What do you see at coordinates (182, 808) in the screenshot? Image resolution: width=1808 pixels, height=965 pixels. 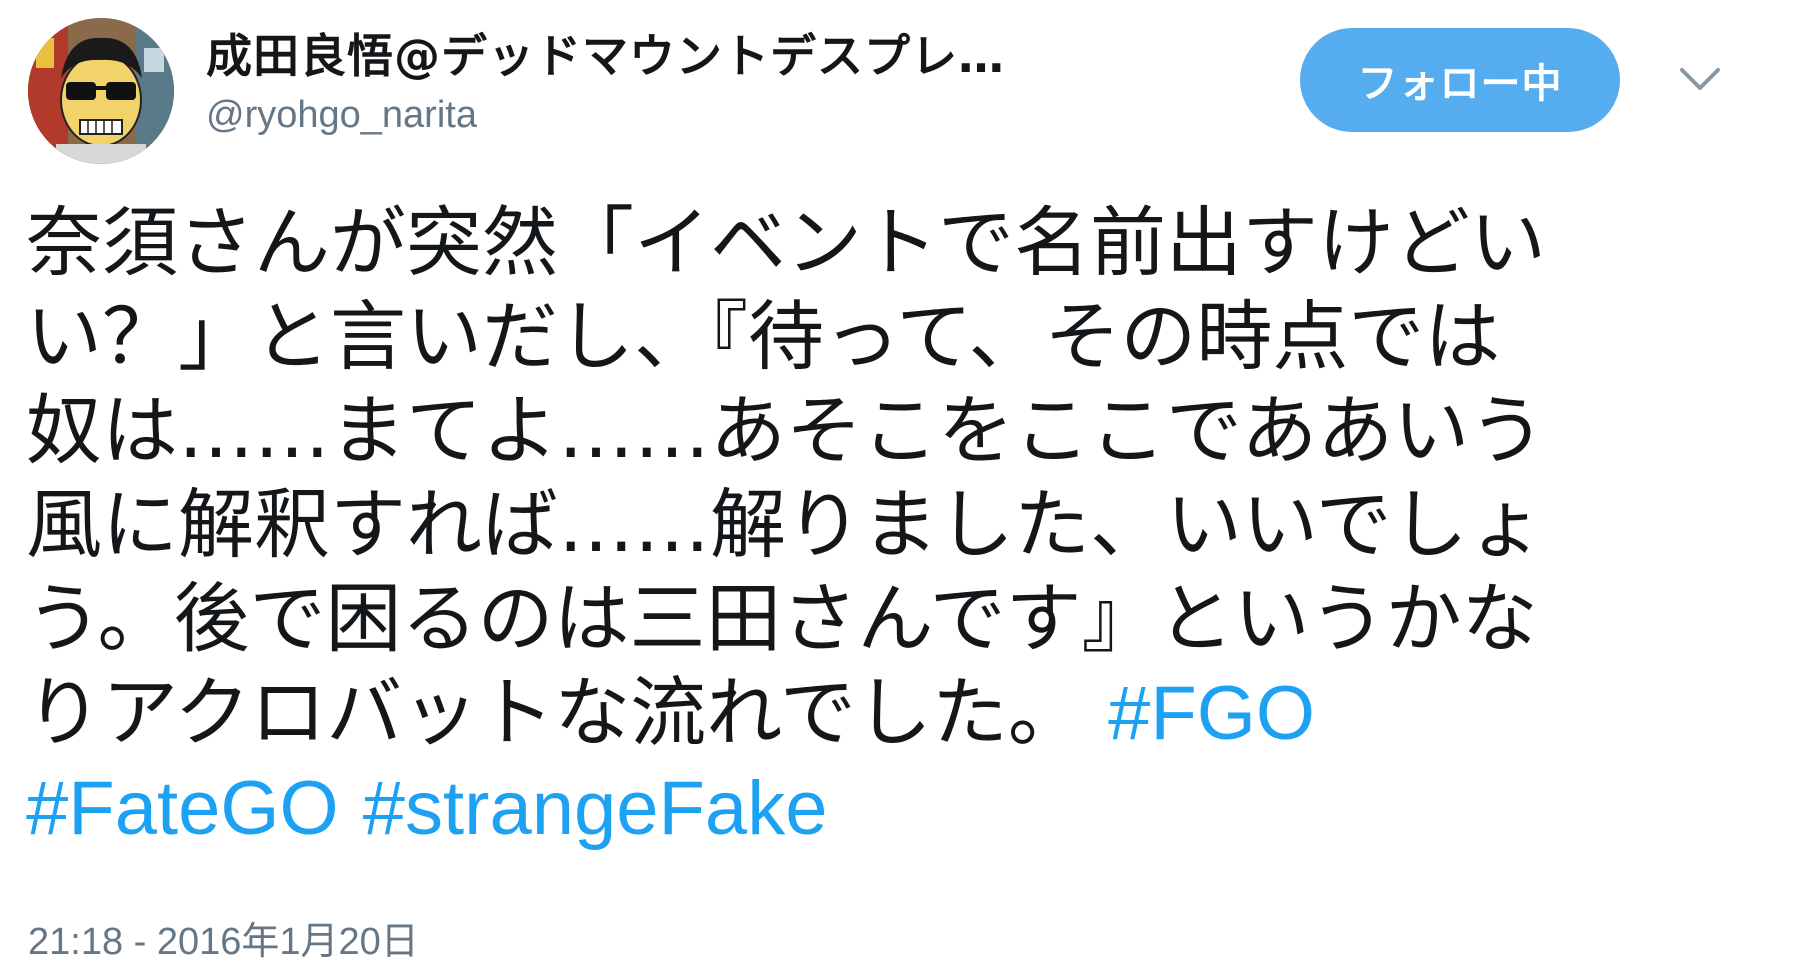 I see `hashtag-link: #FateGO` at bounding box center [182, 808].